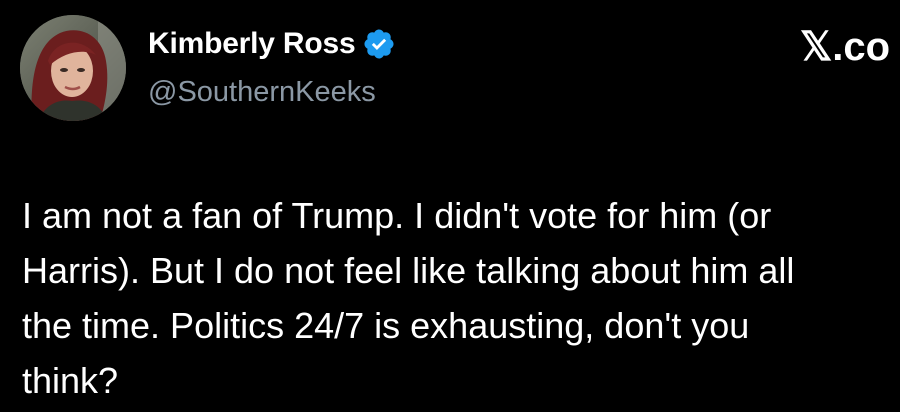 The width and height of the screenshot is (900, 412). I want to click on x-source-label: 𝕏.co, so click(845, 47).